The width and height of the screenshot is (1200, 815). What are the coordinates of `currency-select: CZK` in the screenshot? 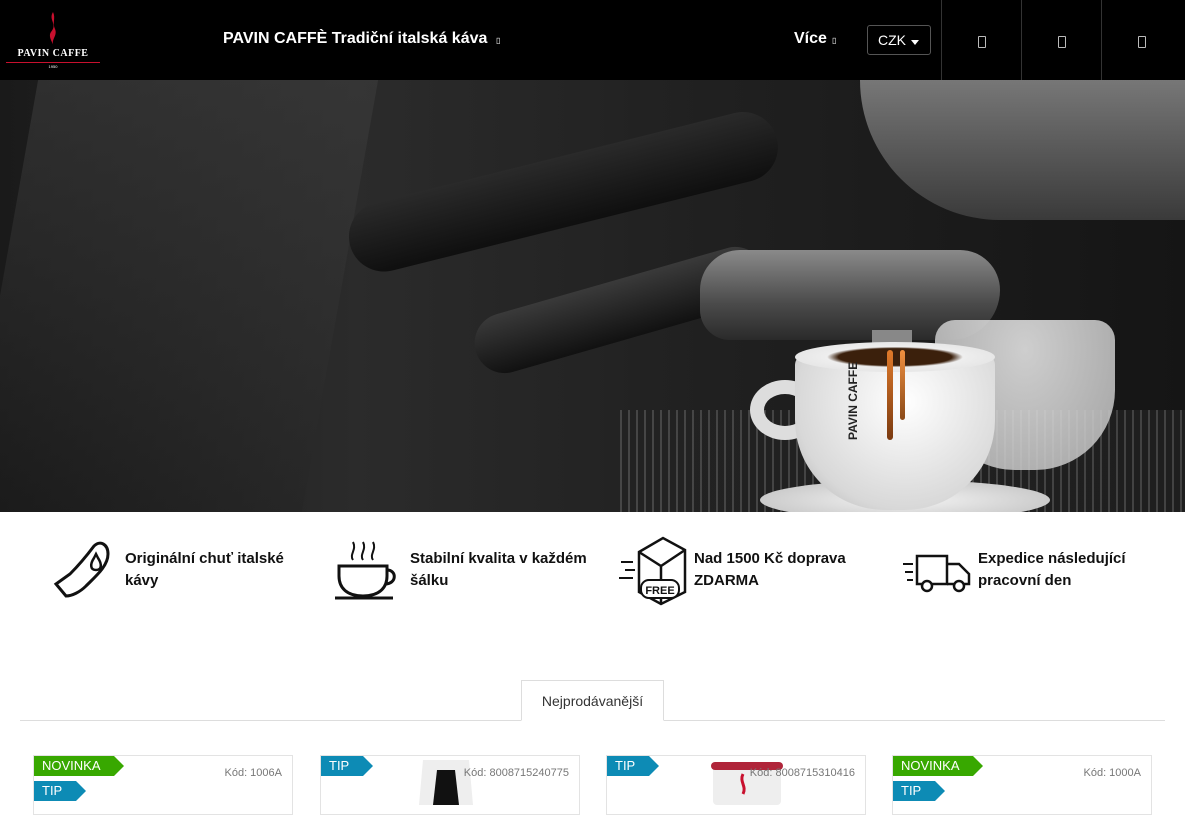 It's located at (899, 40).